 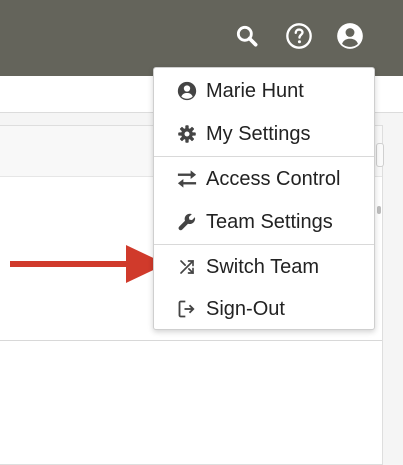 What do you see at coordinates (187, 179) in the screenshot?
I see `swap-arrows-icon` at bounding box center [187, 179].